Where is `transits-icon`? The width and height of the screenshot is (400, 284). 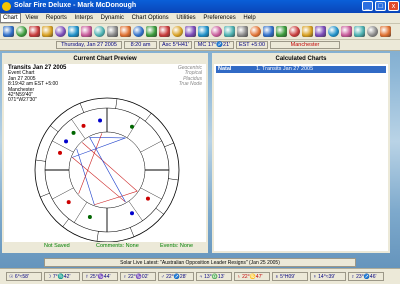
transits-icon is located at coordinates (99, 31).